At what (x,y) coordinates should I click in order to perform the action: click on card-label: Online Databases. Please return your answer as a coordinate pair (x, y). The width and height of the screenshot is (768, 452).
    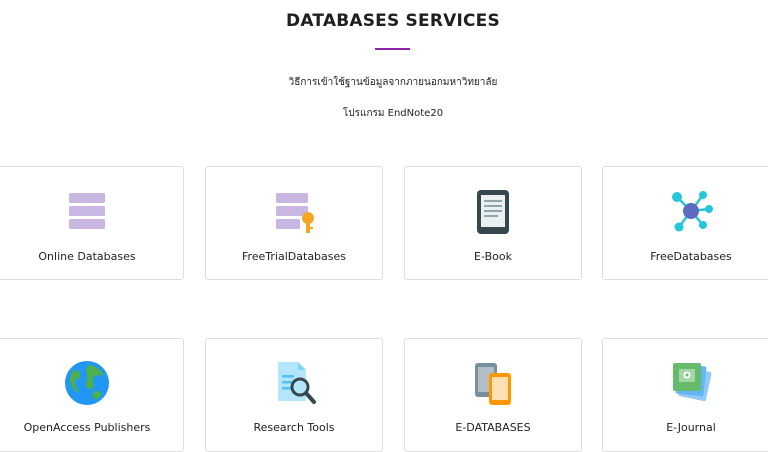
    Looking at the image, I should click on (87, 256).